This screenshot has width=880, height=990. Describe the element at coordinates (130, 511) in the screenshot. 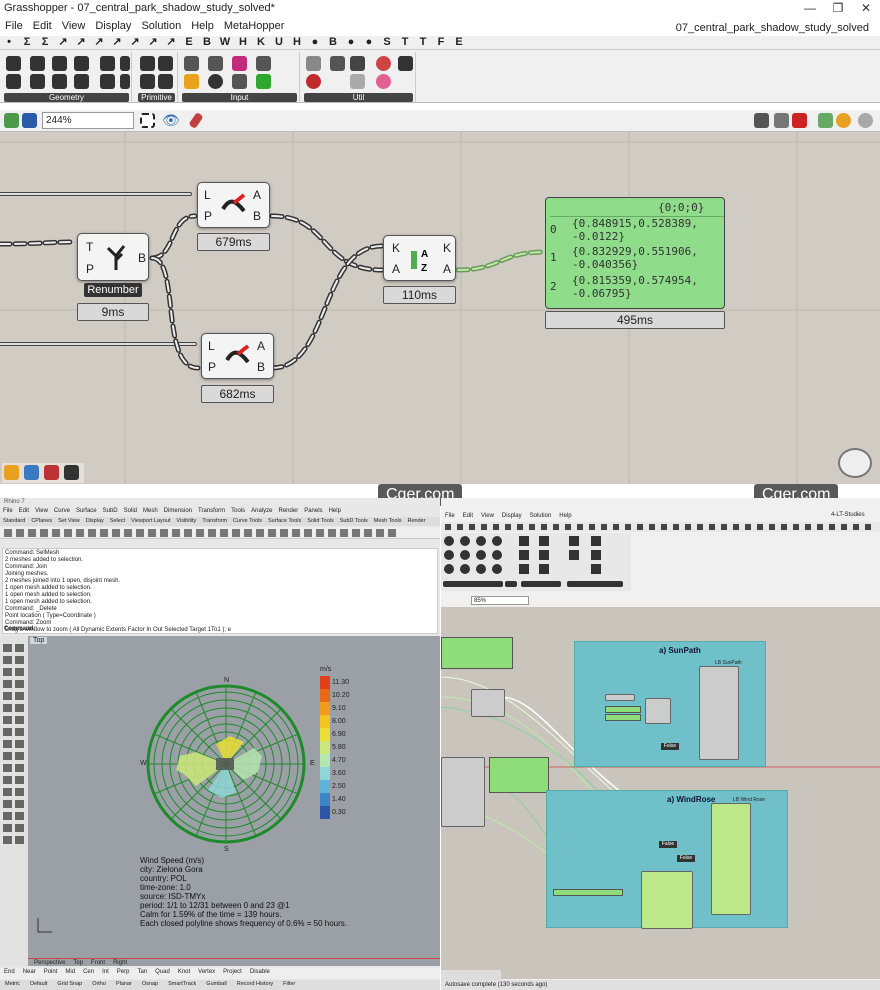

I see `rhino-menu-item: Solid` at that location.